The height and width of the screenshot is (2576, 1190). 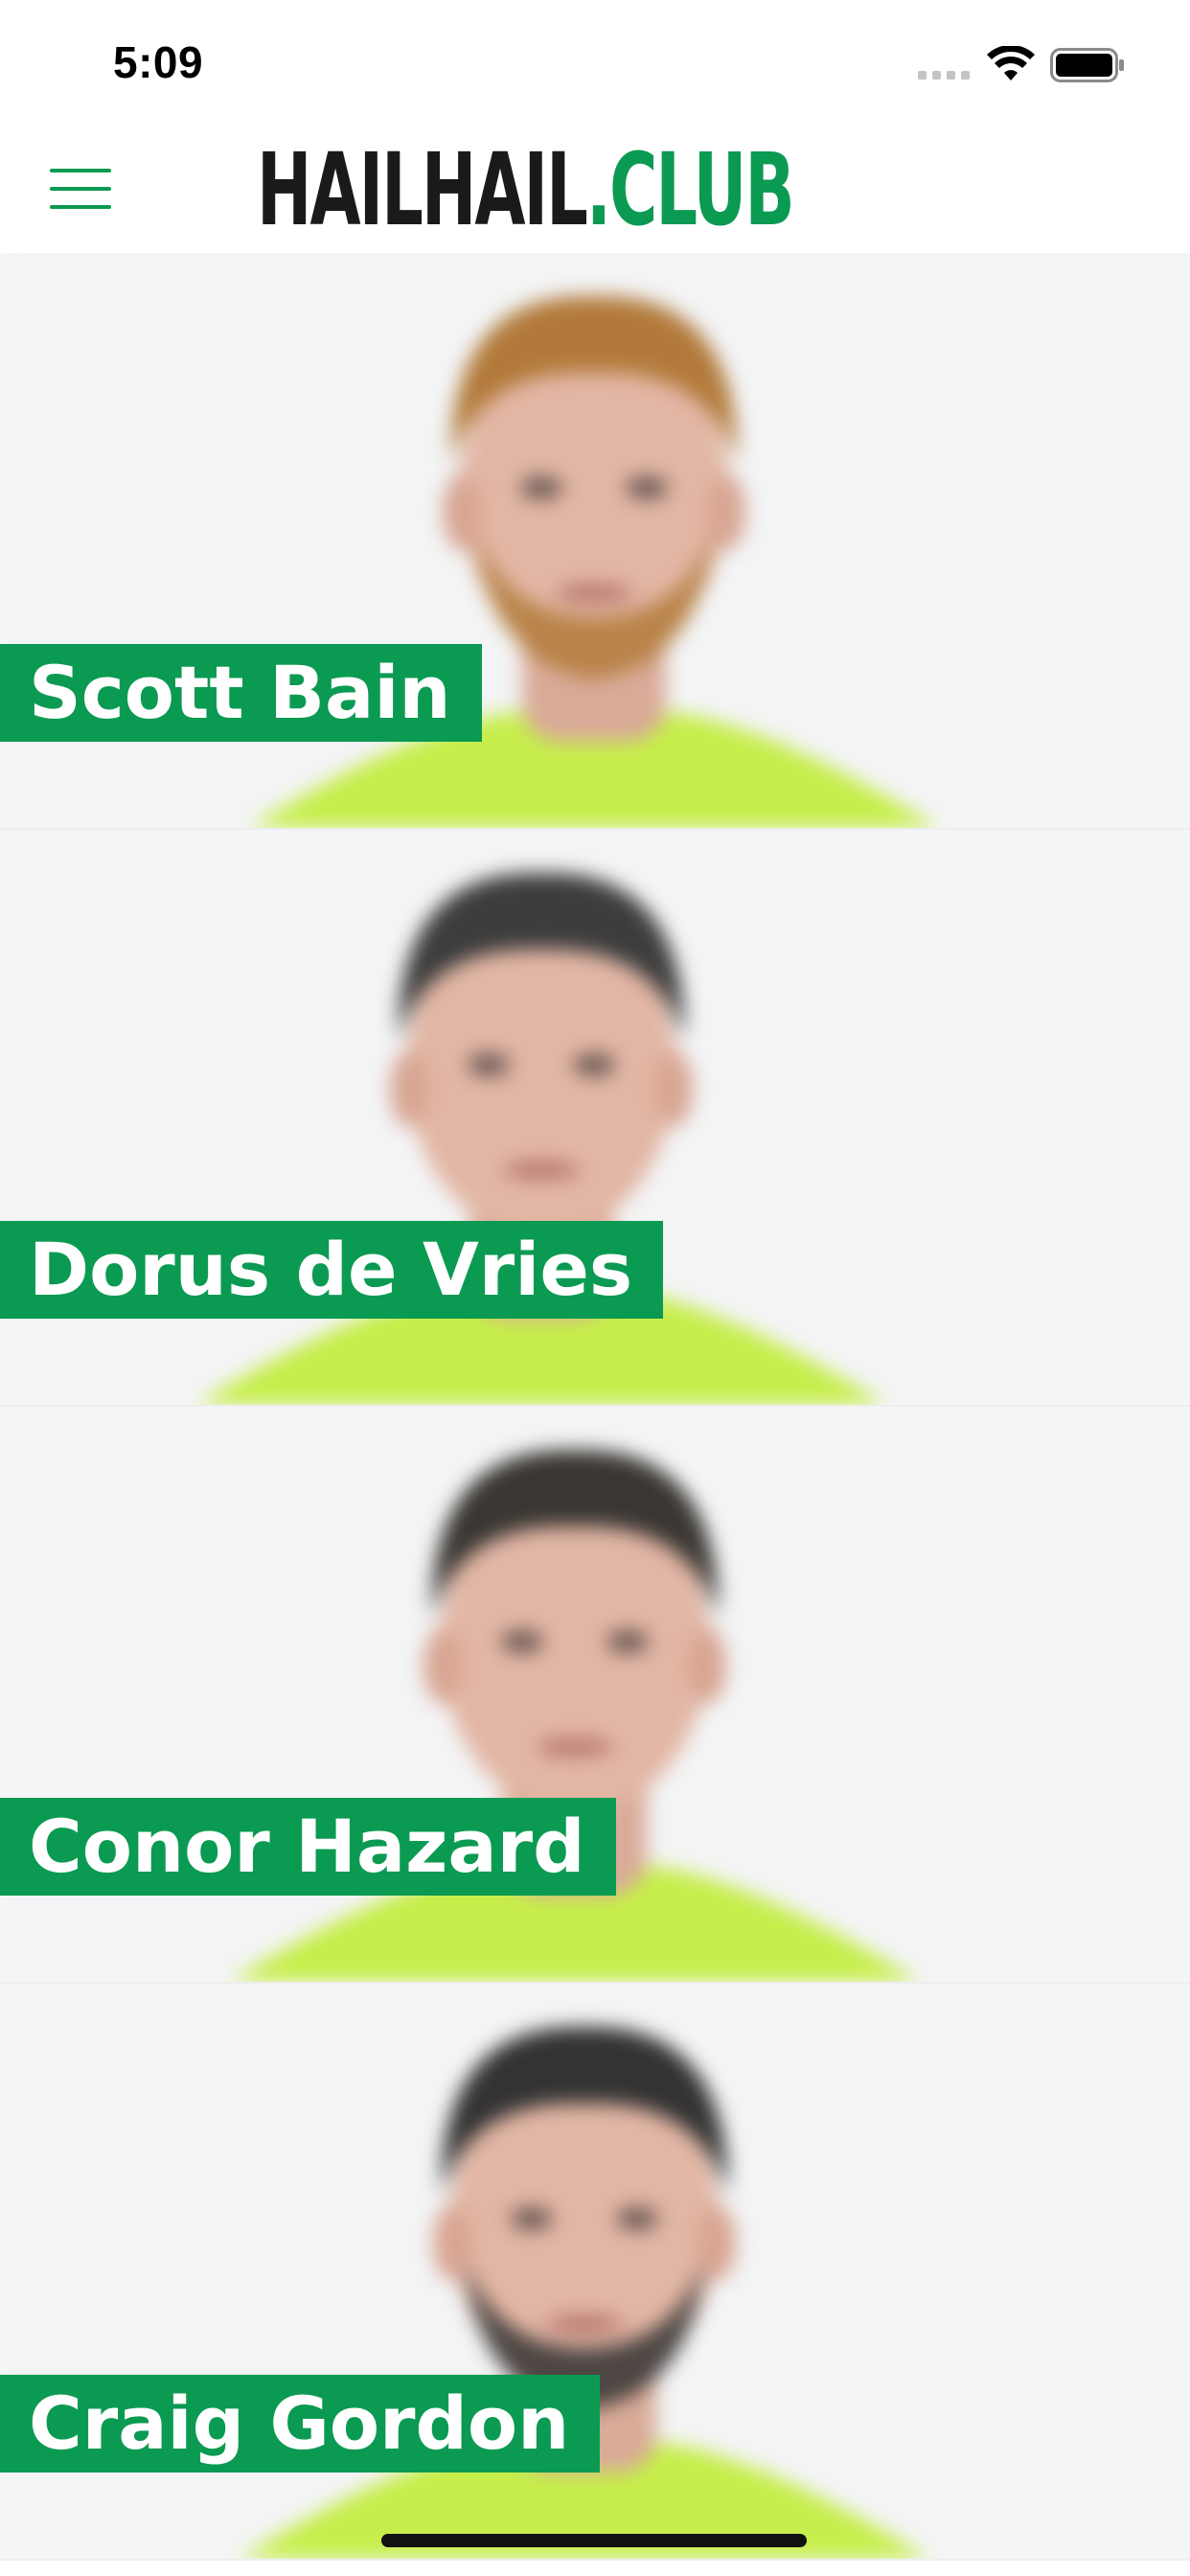 What do you see at coordinates (308, 1847) in the screenshot?
I see `player-name-label: Conor Hazard` at bounding box center [308, 1847].